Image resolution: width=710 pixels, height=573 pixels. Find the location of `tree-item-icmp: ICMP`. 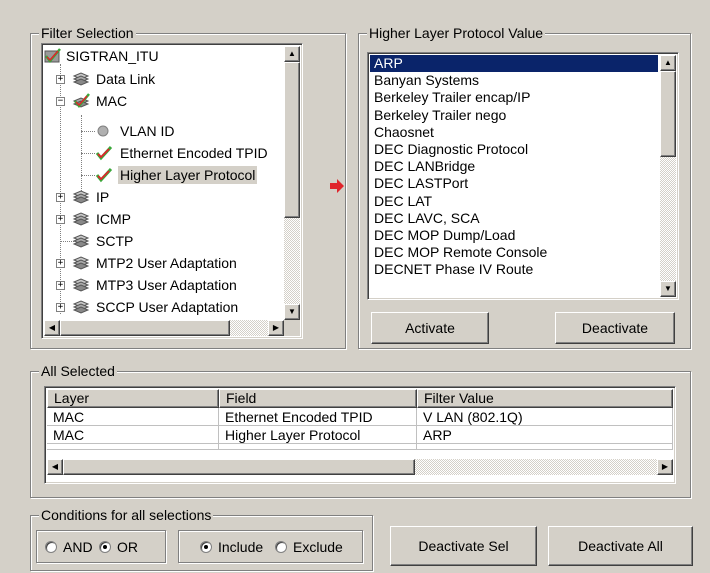

tree-item-icmp: ICMP is located at coordinates (113, 219).